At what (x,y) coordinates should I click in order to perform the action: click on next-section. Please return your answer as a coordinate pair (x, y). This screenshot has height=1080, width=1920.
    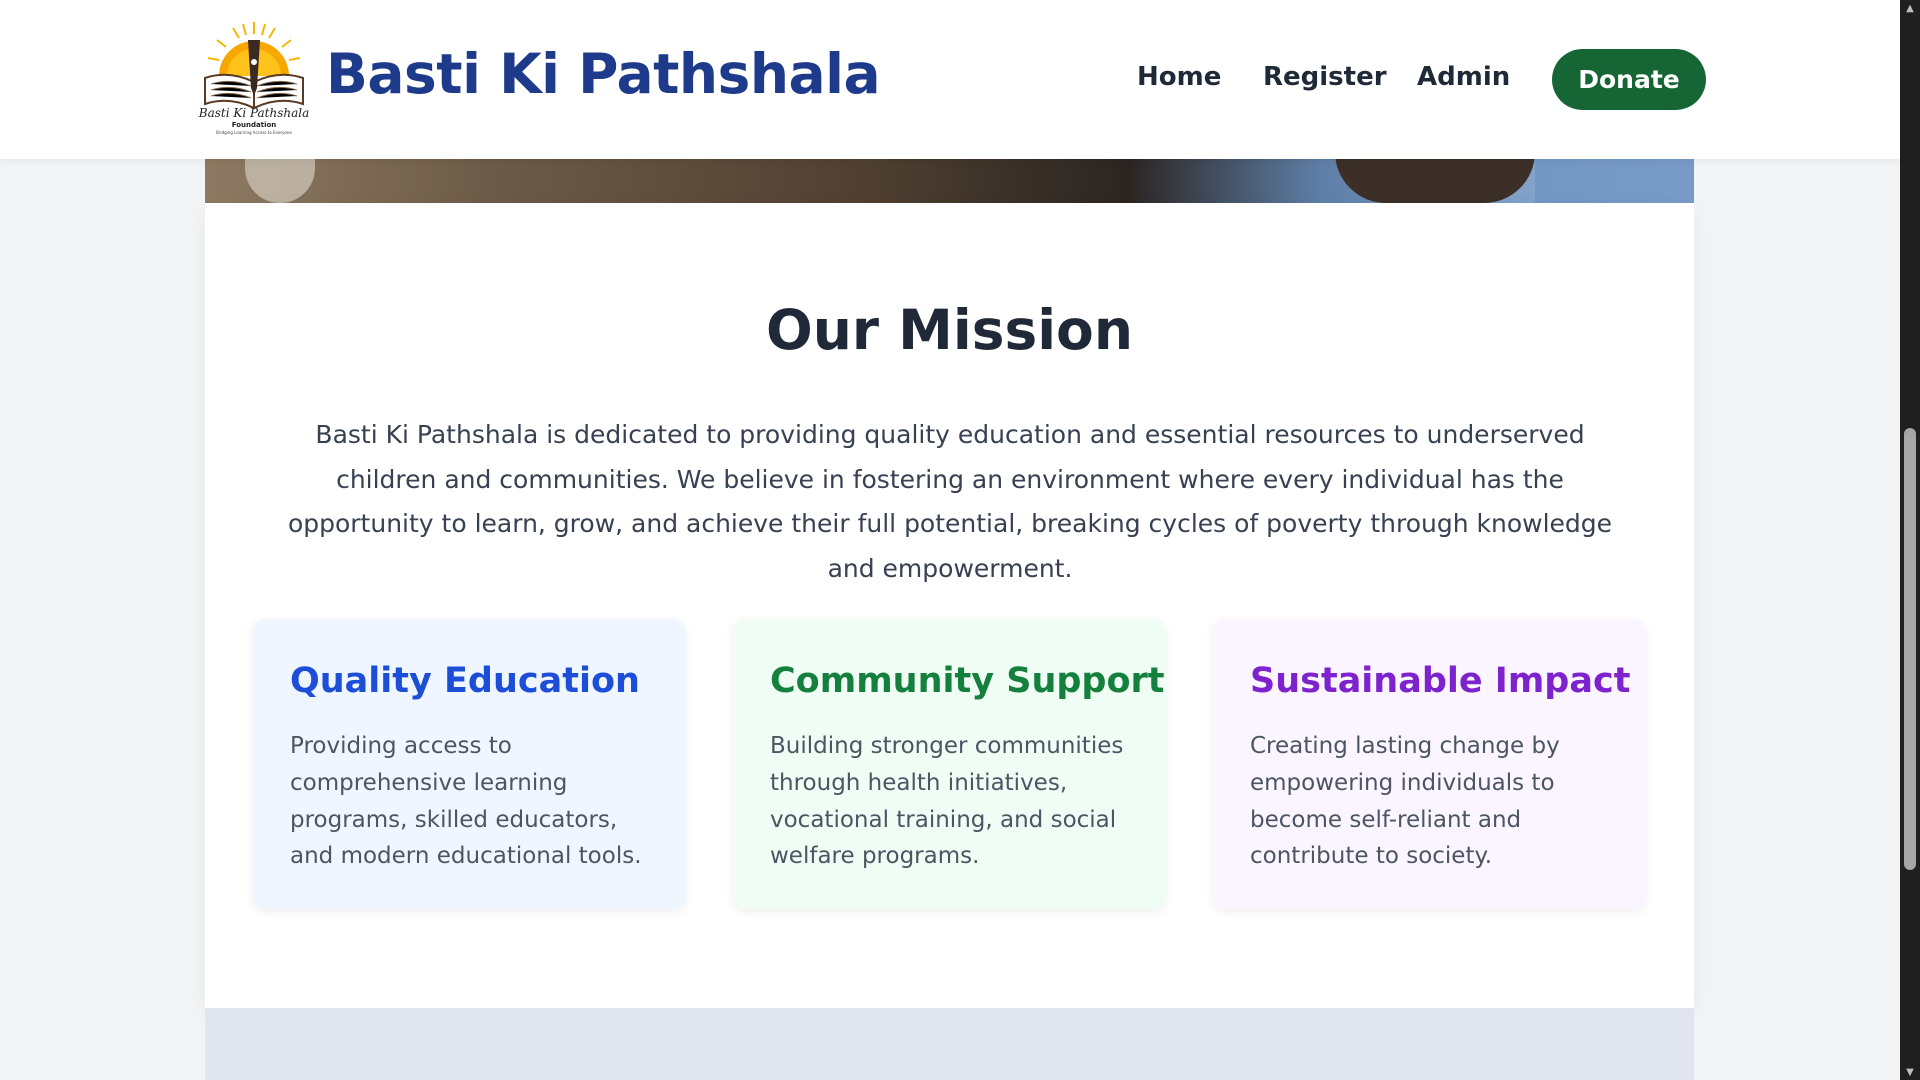
    Looking at the image, I should click on (949, 1044).